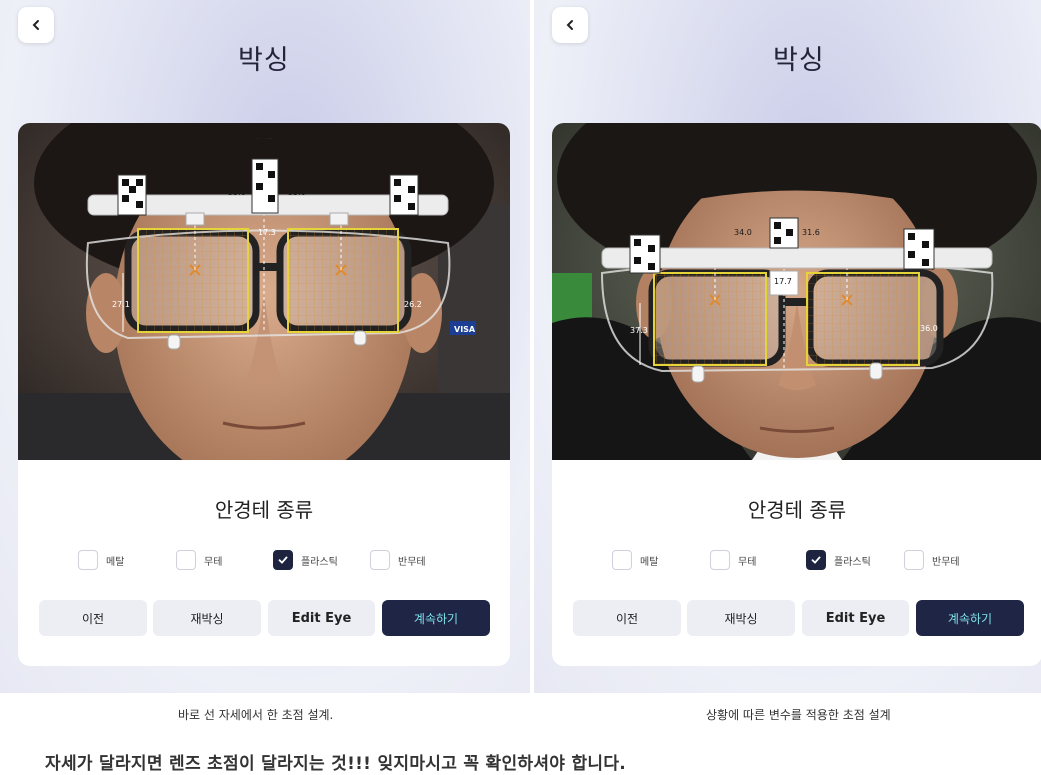 This screenshot has width=1041, height=775. What do you see at coordinates (798, 715) in the screenshot?
I see `right-caption: 상황에 따른 변수를 적용한 초점 설계` at bounding box center [798, 715].